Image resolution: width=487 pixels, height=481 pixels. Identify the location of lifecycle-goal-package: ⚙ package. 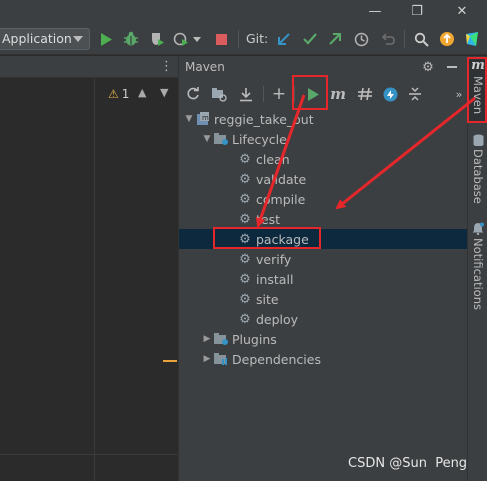
(323, 239).